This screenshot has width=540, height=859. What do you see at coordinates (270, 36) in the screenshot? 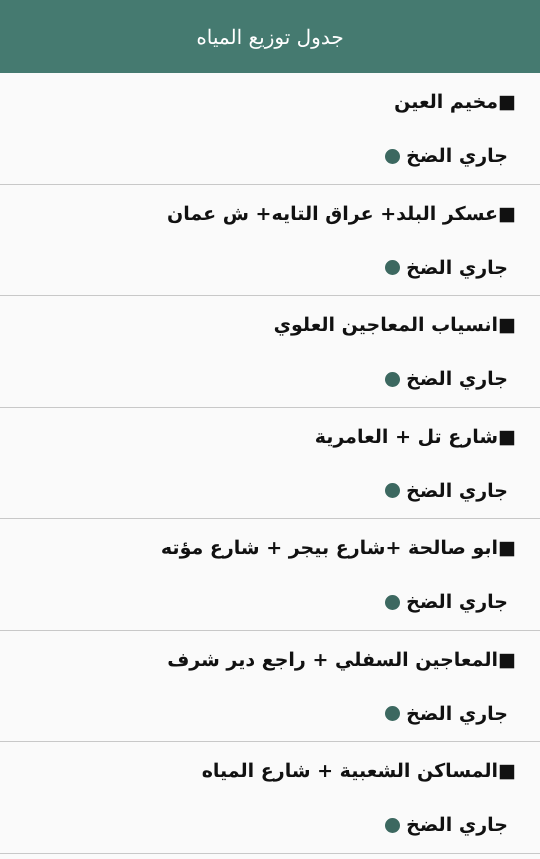
I see `app-title: جدول توزيع المياه` at bounding box center [270, 36].